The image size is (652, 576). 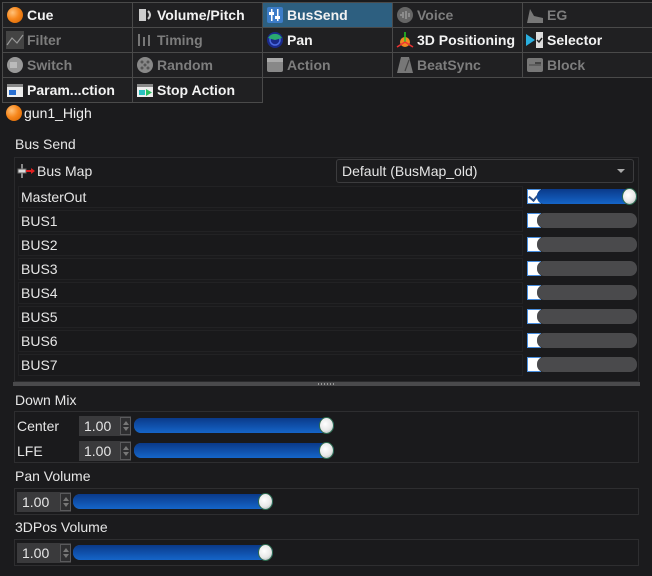 I want to click on pan-volume-slider, so click(x=173, y=501).